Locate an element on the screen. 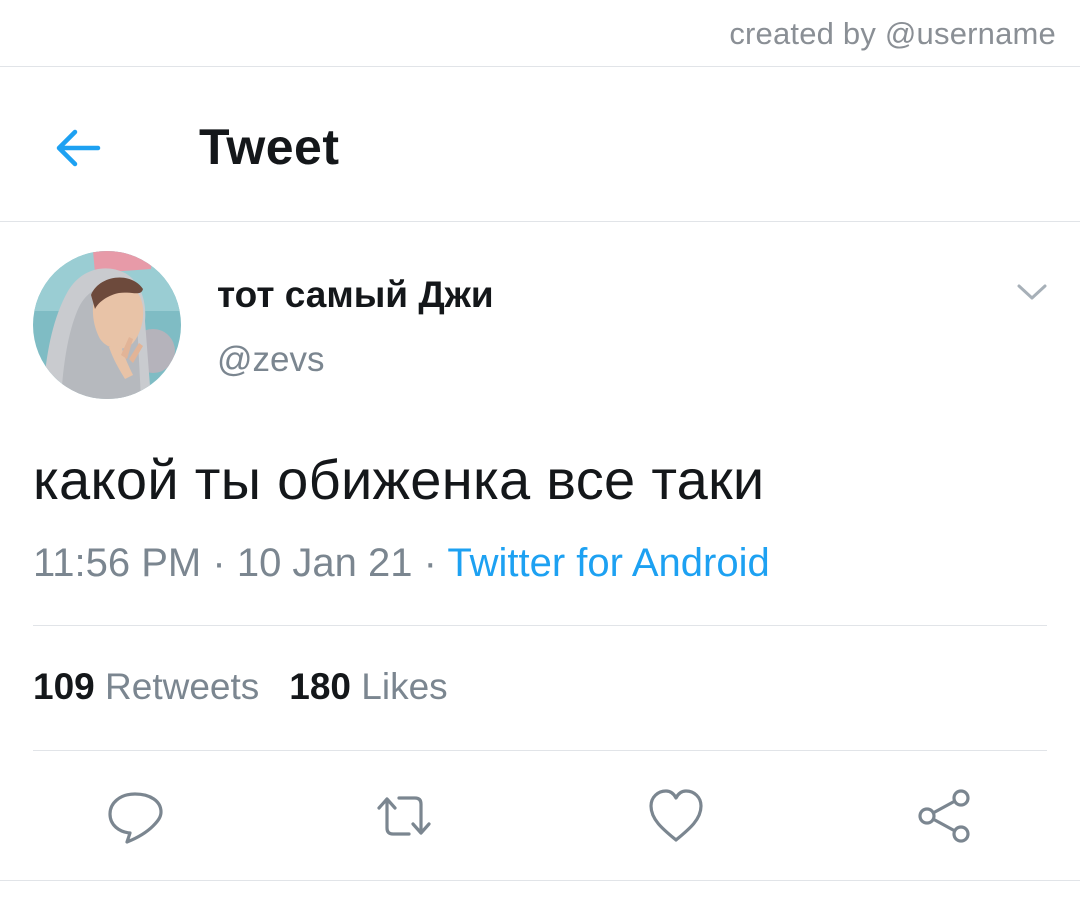 The height and width of the screenshot is (898, 1080). likes-count: 180 is located at coordinates (320, 686).